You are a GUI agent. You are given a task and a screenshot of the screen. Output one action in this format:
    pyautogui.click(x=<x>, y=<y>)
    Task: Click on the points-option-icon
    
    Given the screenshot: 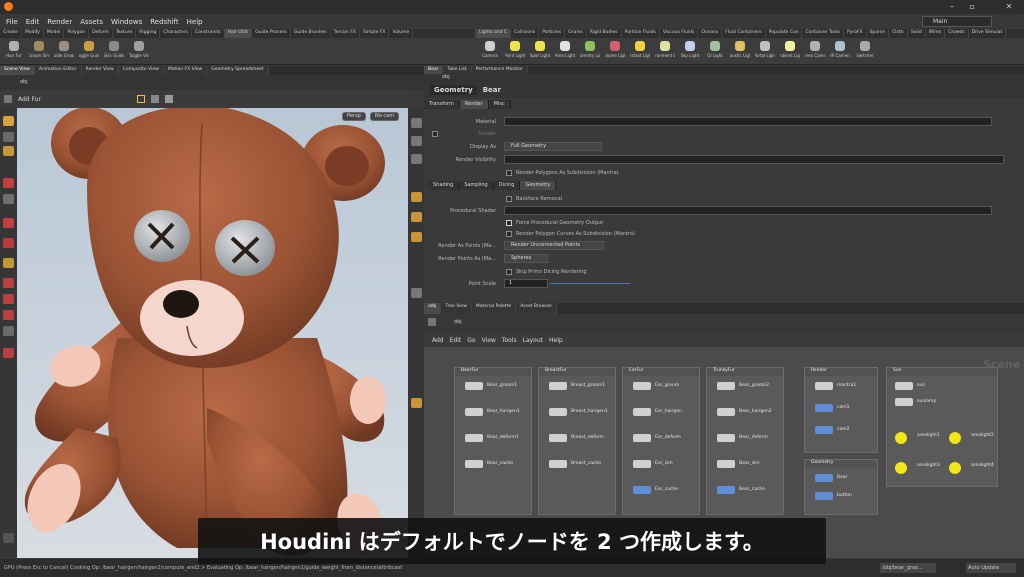 What is the action you would take?
    pyautogui.click(x=416, y=293)
    